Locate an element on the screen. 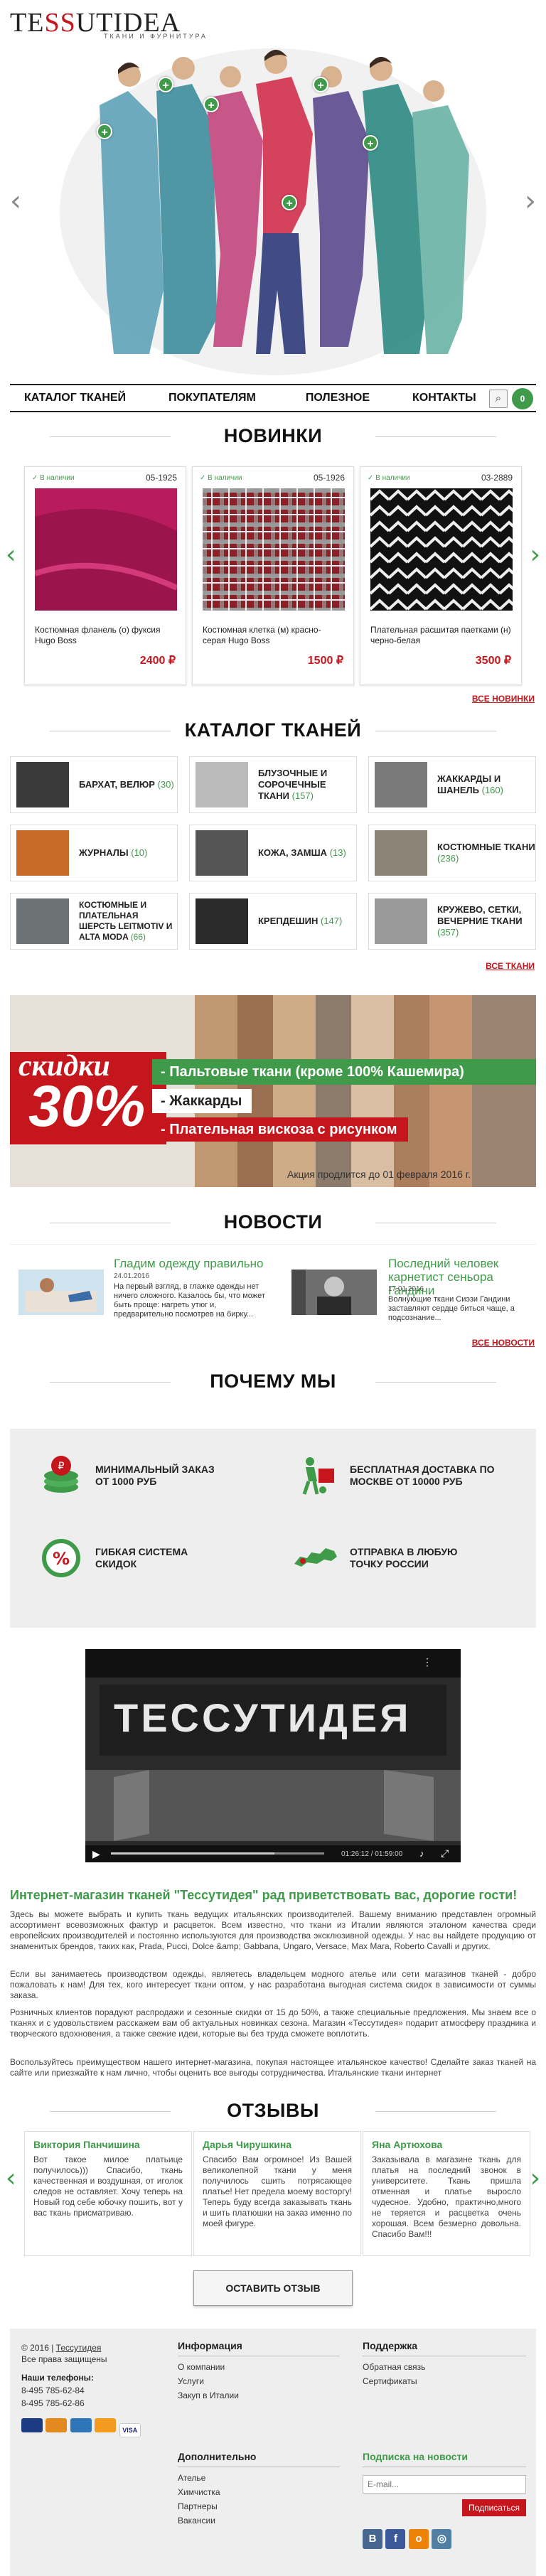 Image resolution: width=546 pixels, height=2576 pixels. catalog-item: КОЖА, ЗАМША (13) is located at coordinates (273, 853).